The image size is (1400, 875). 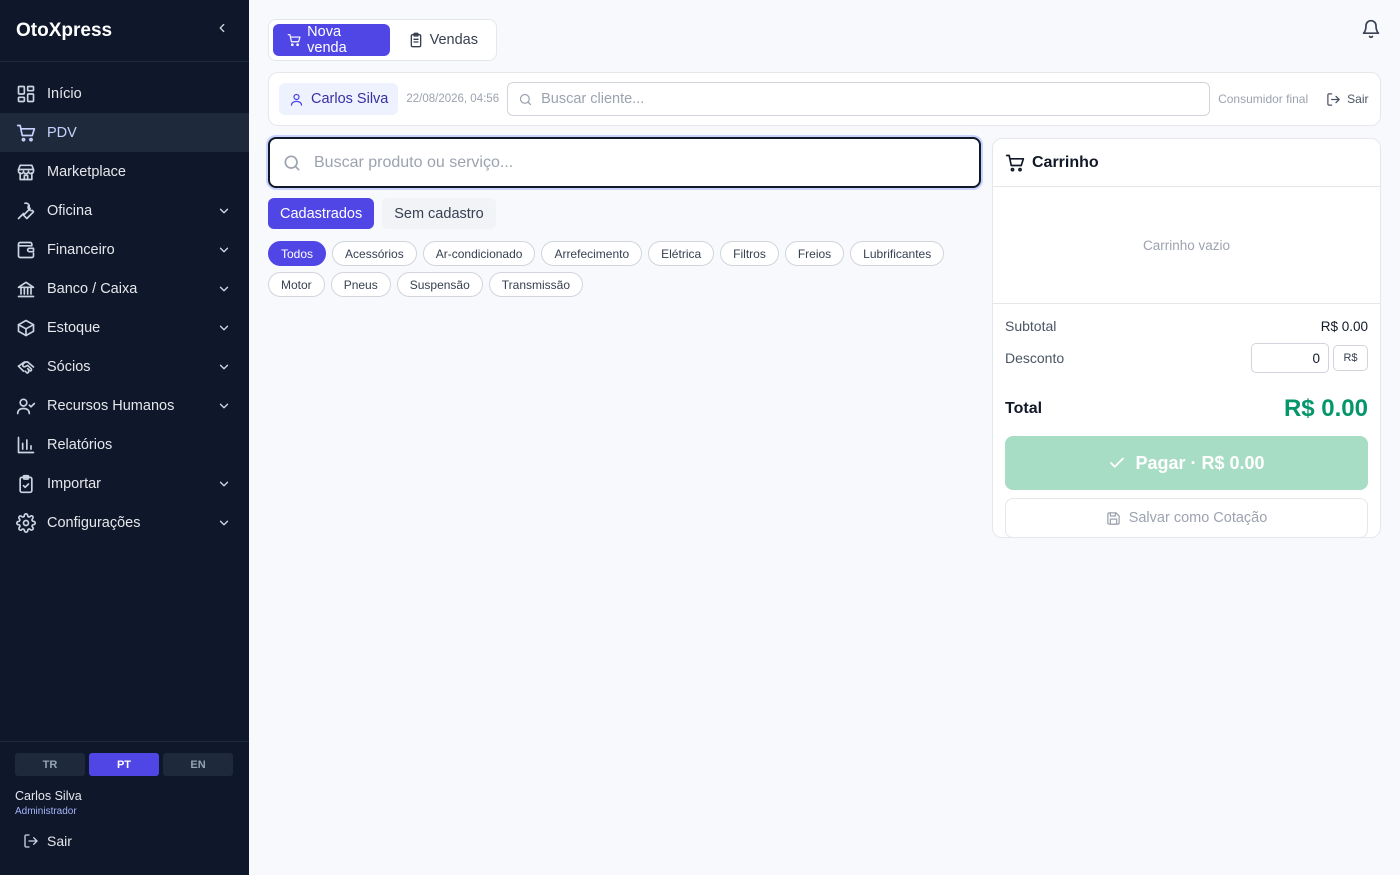 I want to click on category-chip-lubrificantes: Lubrificantes, so click(x=897, y=253).